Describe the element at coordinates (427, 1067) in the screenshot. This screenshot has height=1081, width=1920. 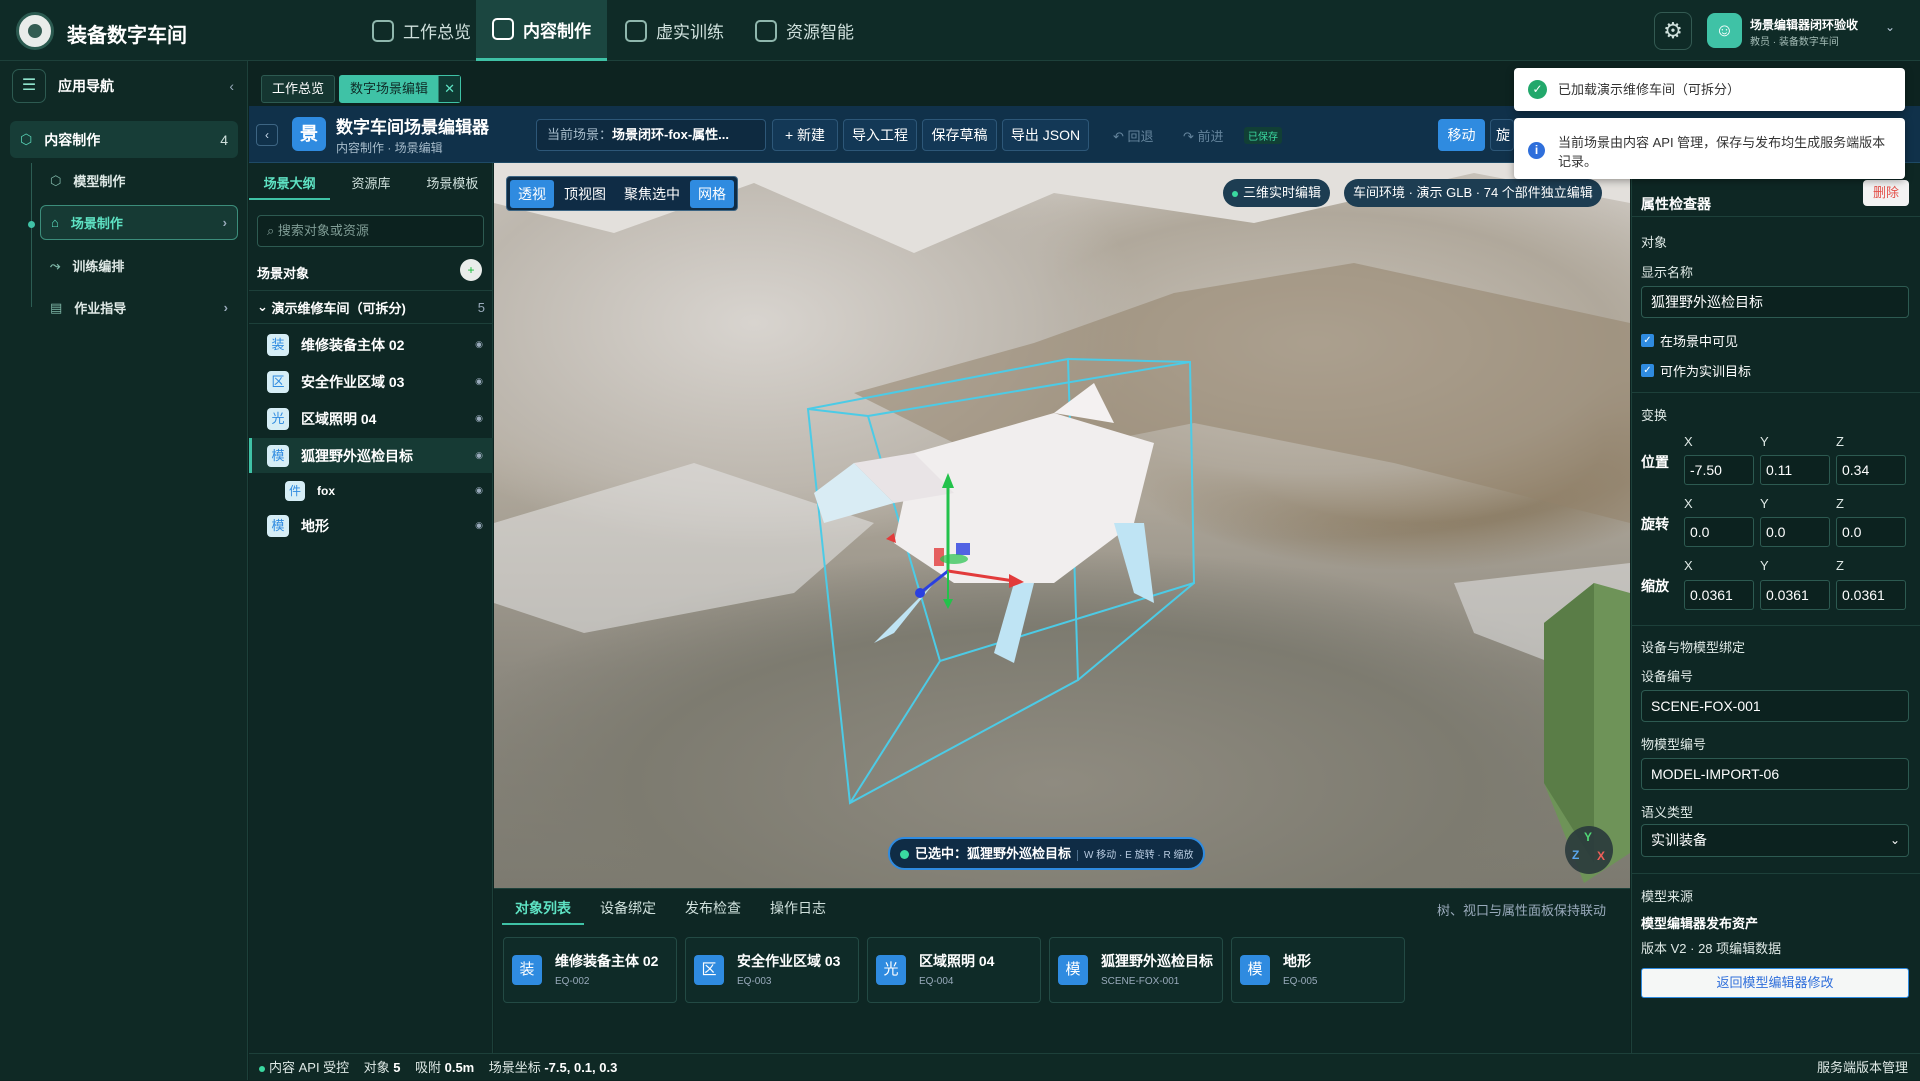
I see `snap-label: 吸附` at that location.